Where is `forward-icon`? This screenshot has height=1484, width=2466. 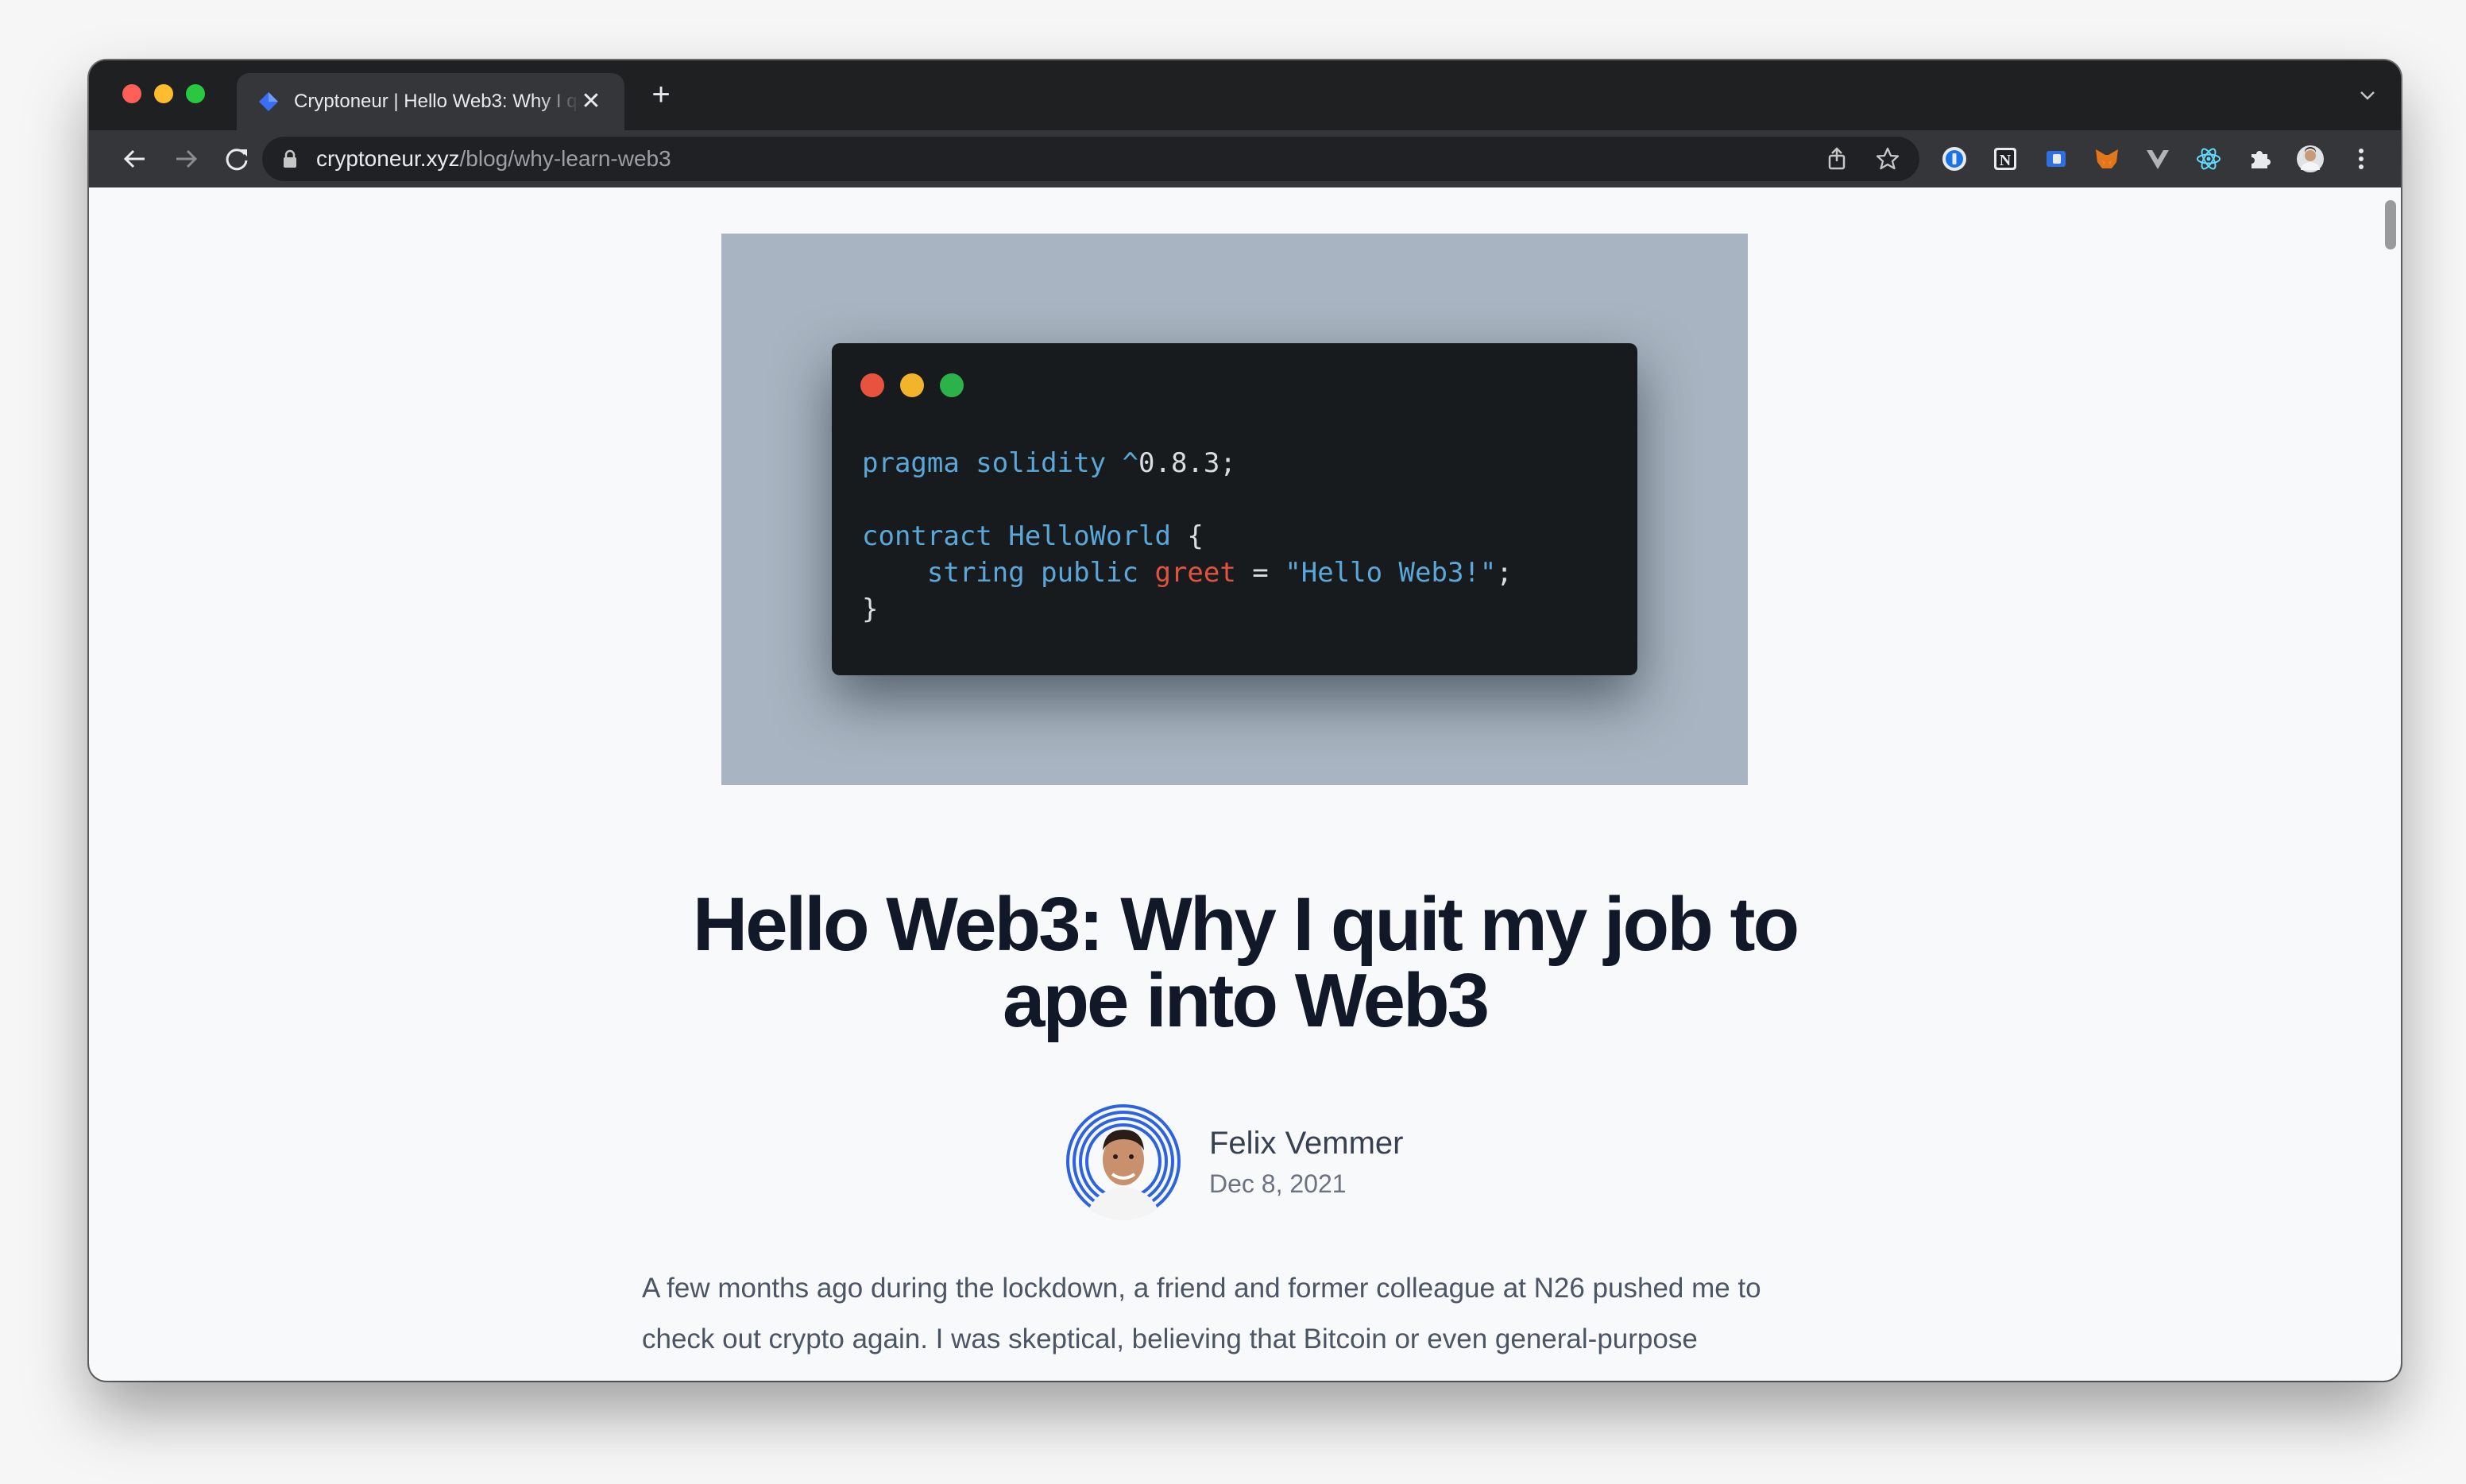 forward-icon is located at coordinates (186, 159).